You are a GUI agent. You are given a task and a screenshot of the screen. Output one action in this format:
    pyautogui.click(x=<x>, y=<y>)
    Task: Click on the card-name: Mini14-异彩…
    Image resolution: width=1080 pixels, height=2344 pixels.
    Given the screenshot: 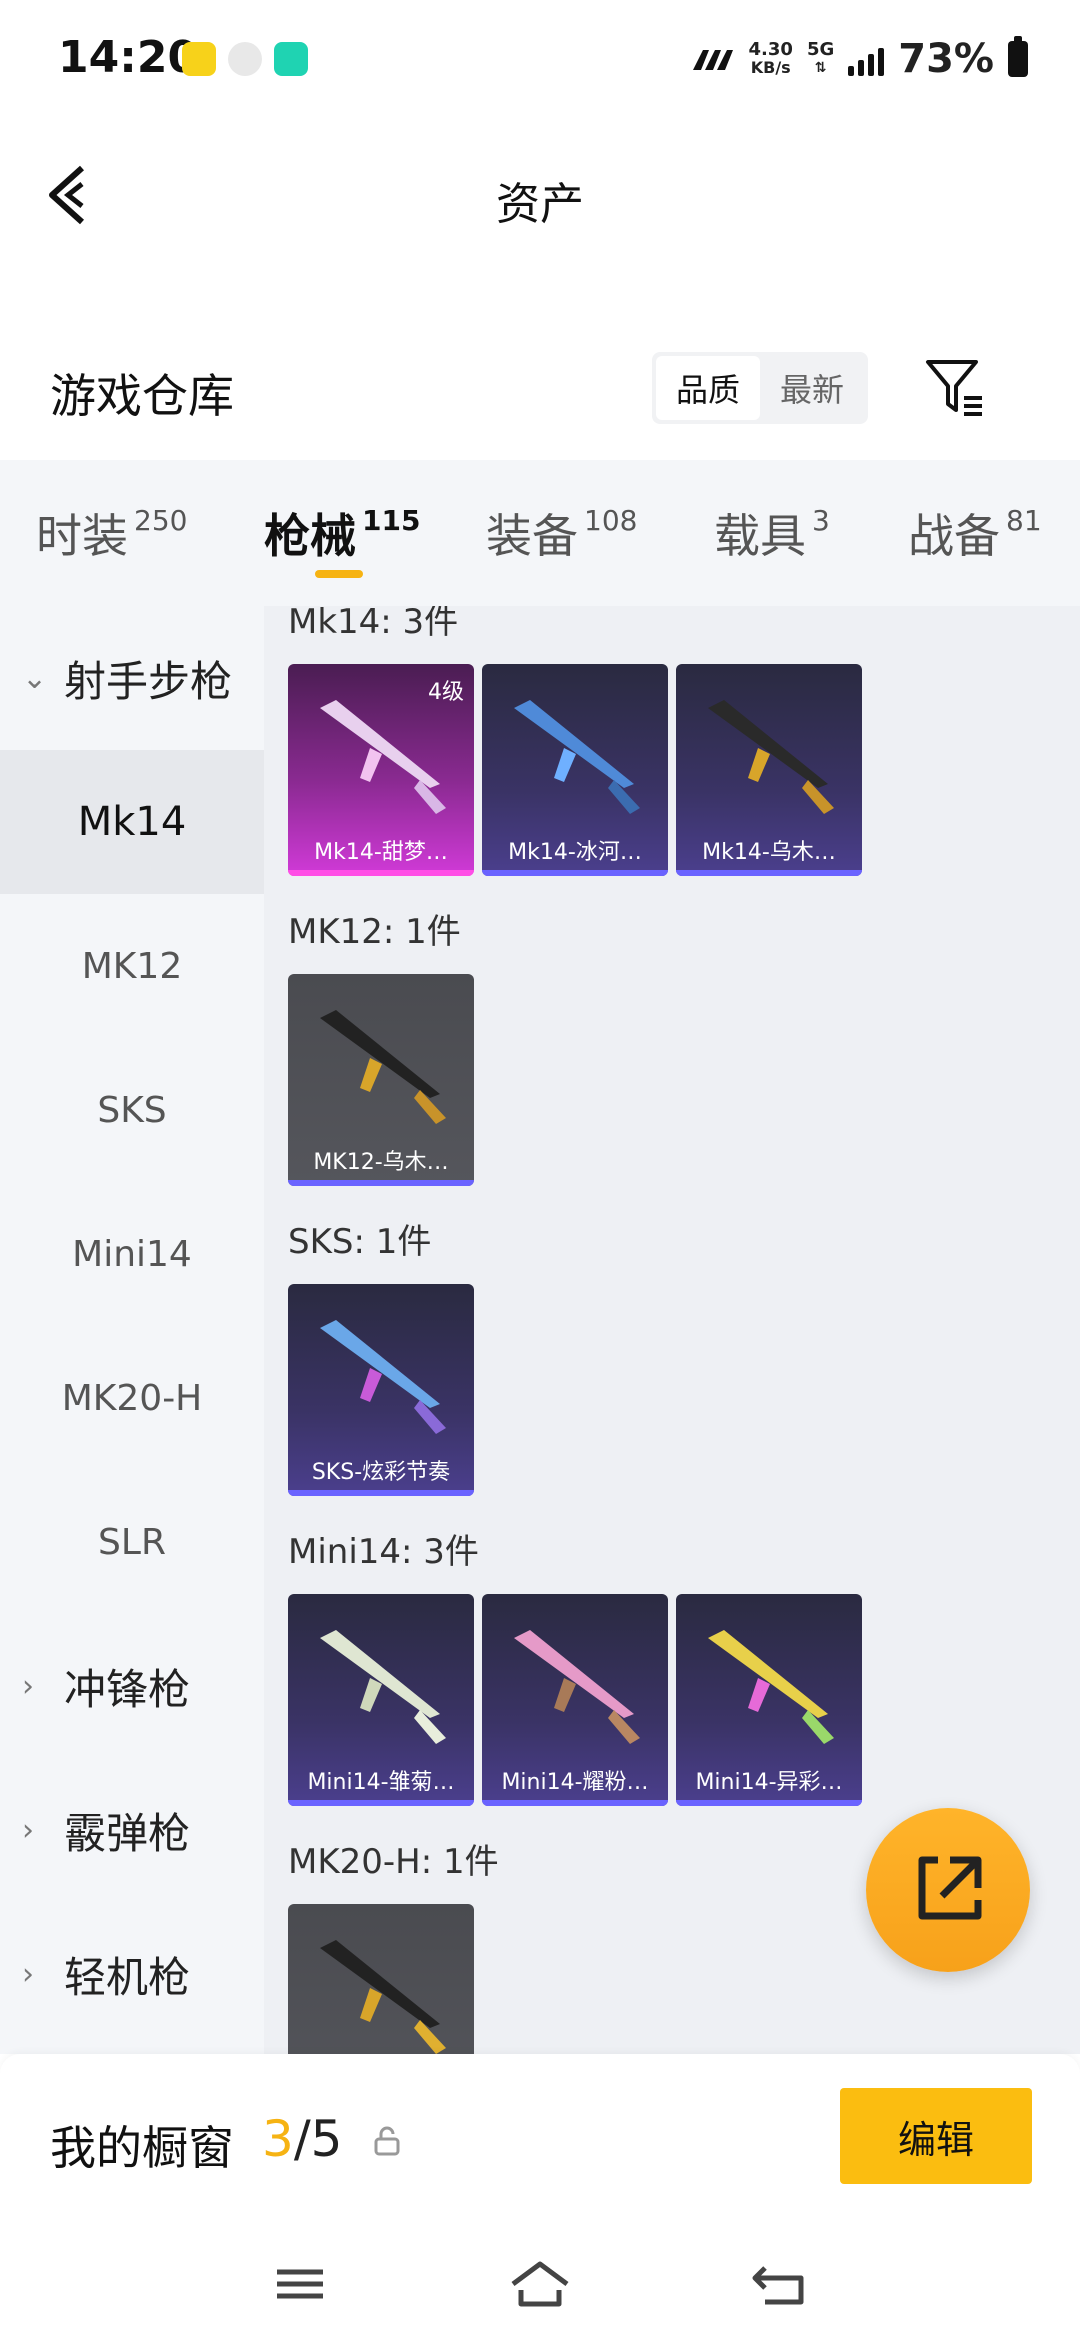 What is the action you would take?
    pyautogui.click(x=769, y=1782)
    